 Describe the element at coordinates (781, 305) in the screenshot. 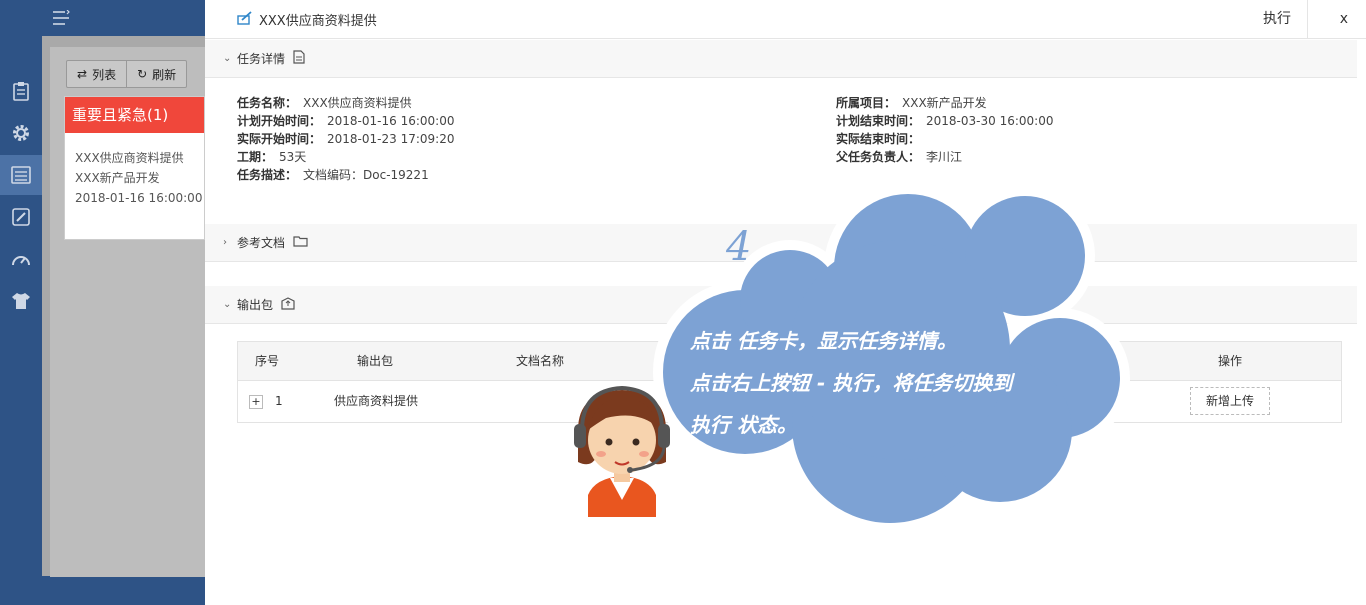

I see `output-package-section: ⌄ 输出包` at that location.